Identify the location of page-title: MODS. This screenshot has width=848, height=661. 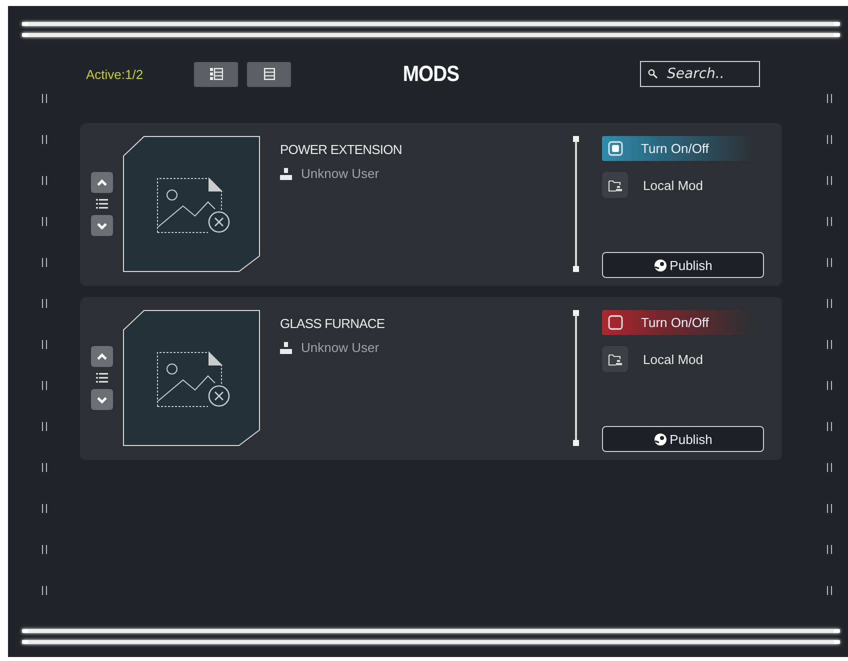
(431, 74).